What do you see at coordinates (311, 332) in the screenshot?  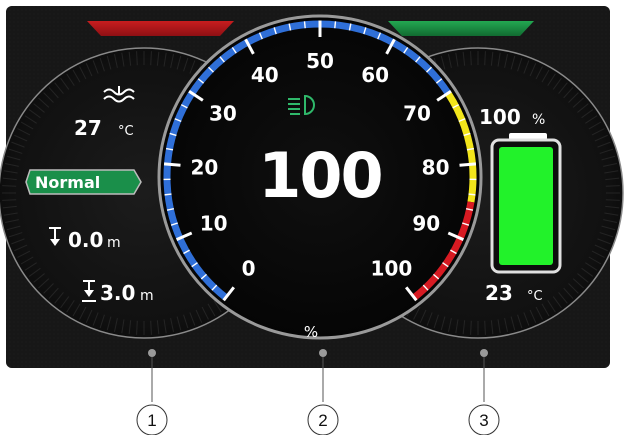 I see `gauge-unit: %` at bounding box center [311, 332].